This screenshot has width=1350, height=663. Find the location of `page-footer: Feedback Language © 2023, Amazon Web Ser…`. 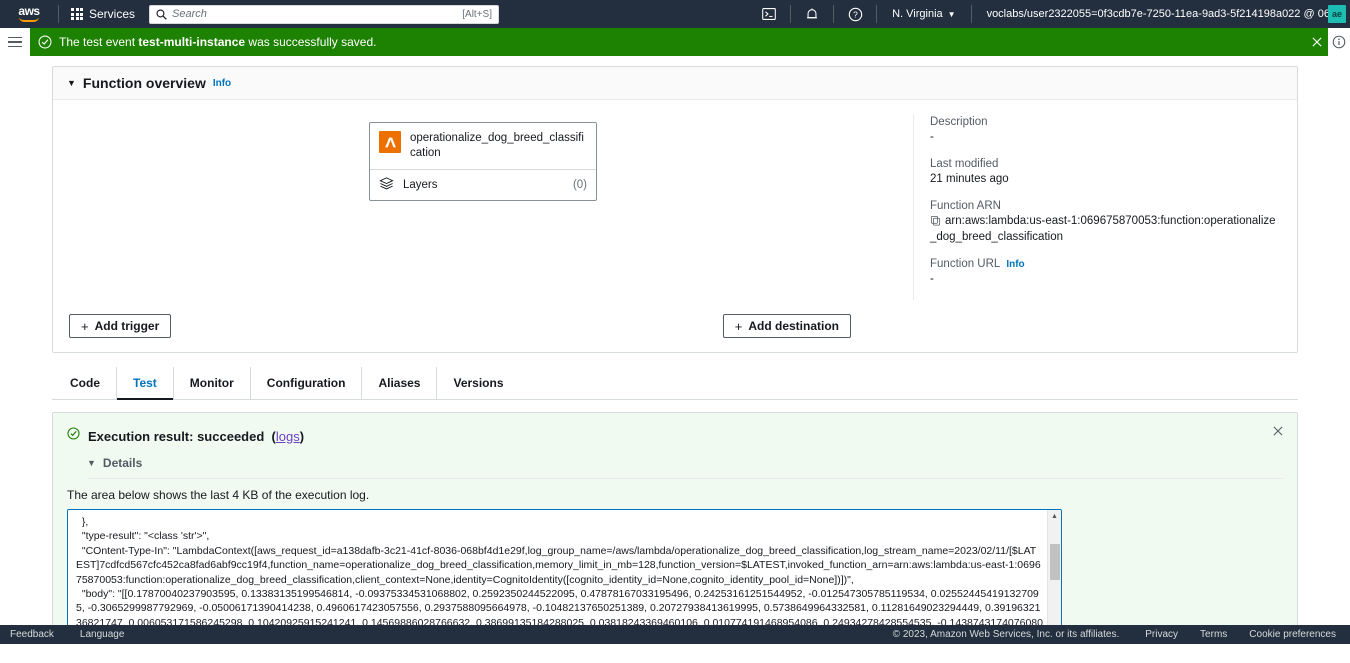

page-footer: Feedback Language © 2023, Amazon Web Ser… is located at coordinates (675, 634).